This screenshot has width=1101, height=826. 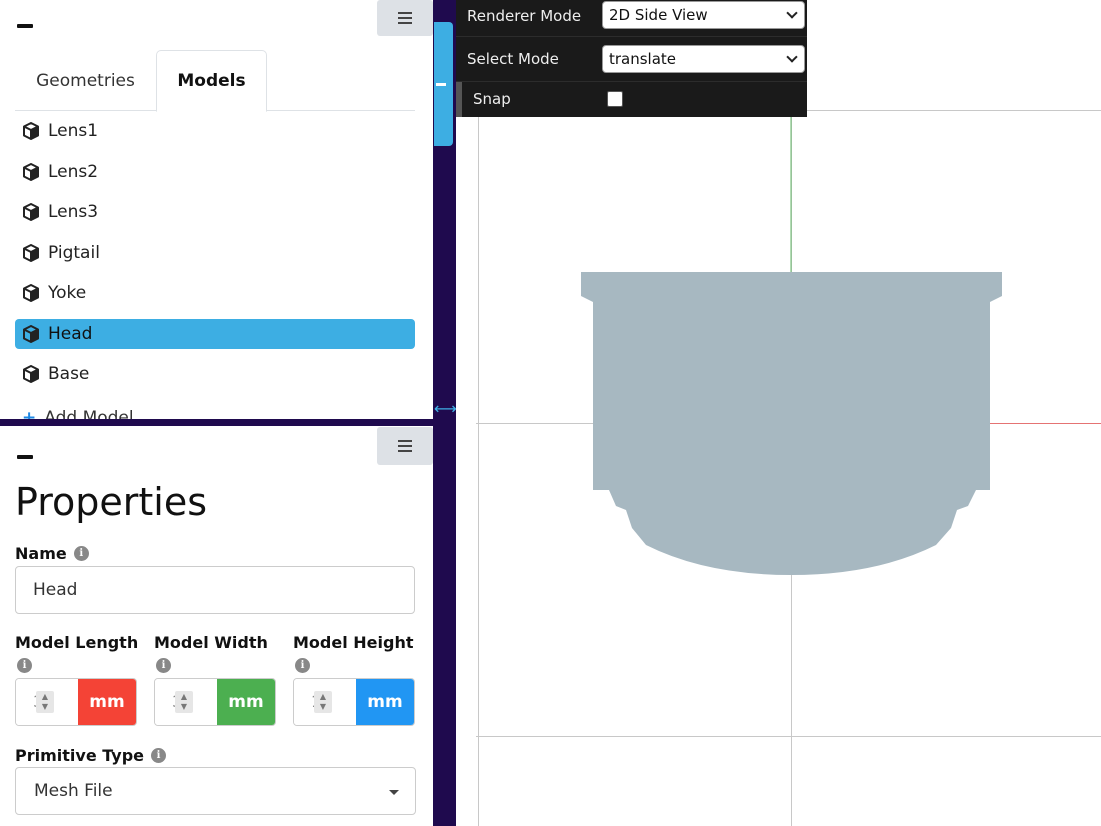 I want to click on model-length-text: Model Length, so click(x=77, y=642).